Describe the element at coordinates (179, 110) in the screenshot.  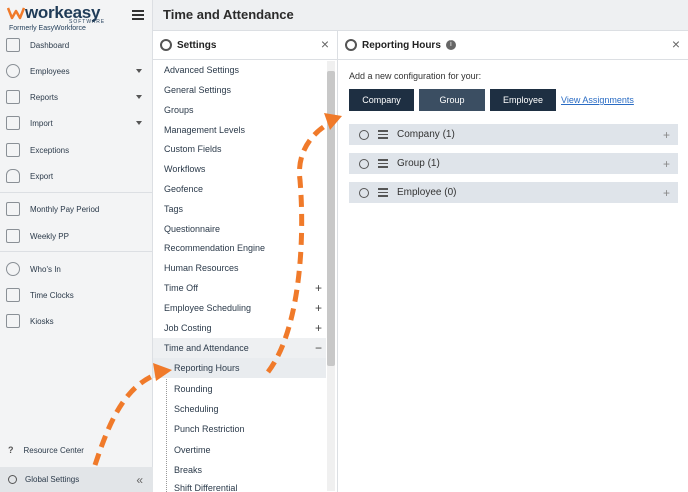
I see `settings-item-label: Groups` at that location.